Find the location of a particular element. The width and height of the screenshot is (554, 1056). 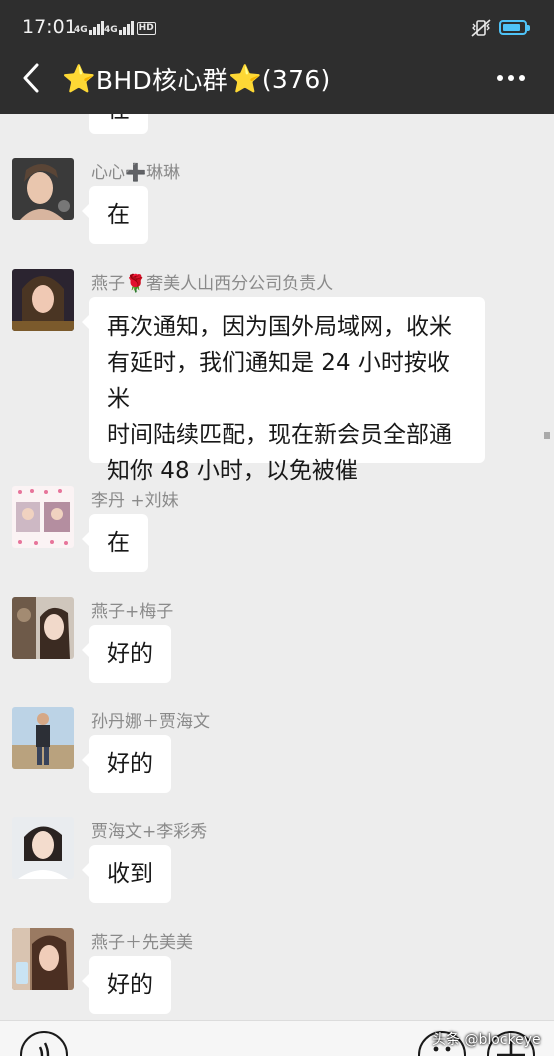

scroll-marker is located at coordinates (547, 435).